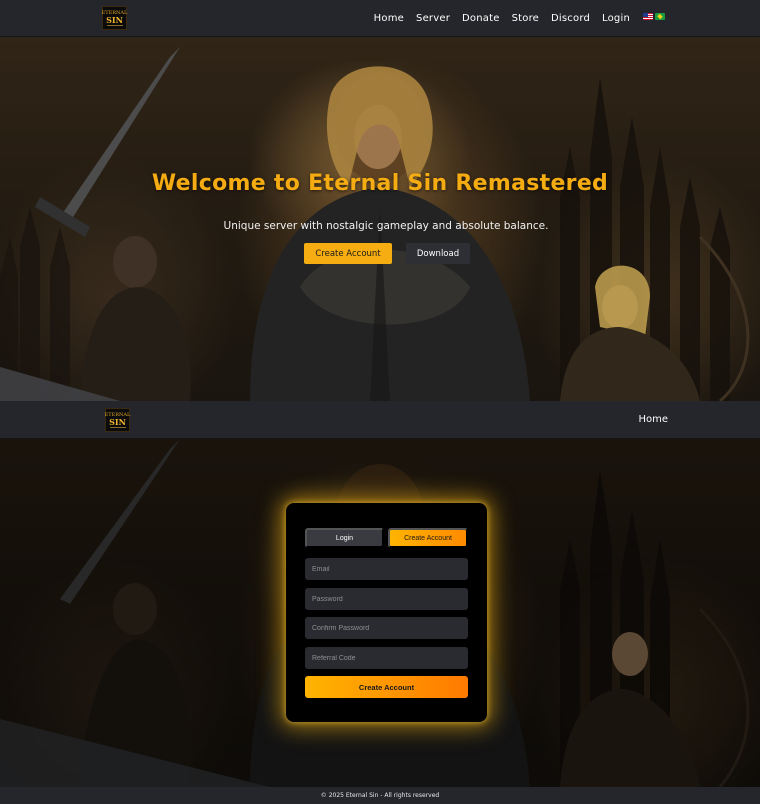 Image resolution: width=760 pixels, height=804 pixels. What do you see at coordinates (386, 599) in the screenshot?
I see `password-field` at bounding box center [386, 599].